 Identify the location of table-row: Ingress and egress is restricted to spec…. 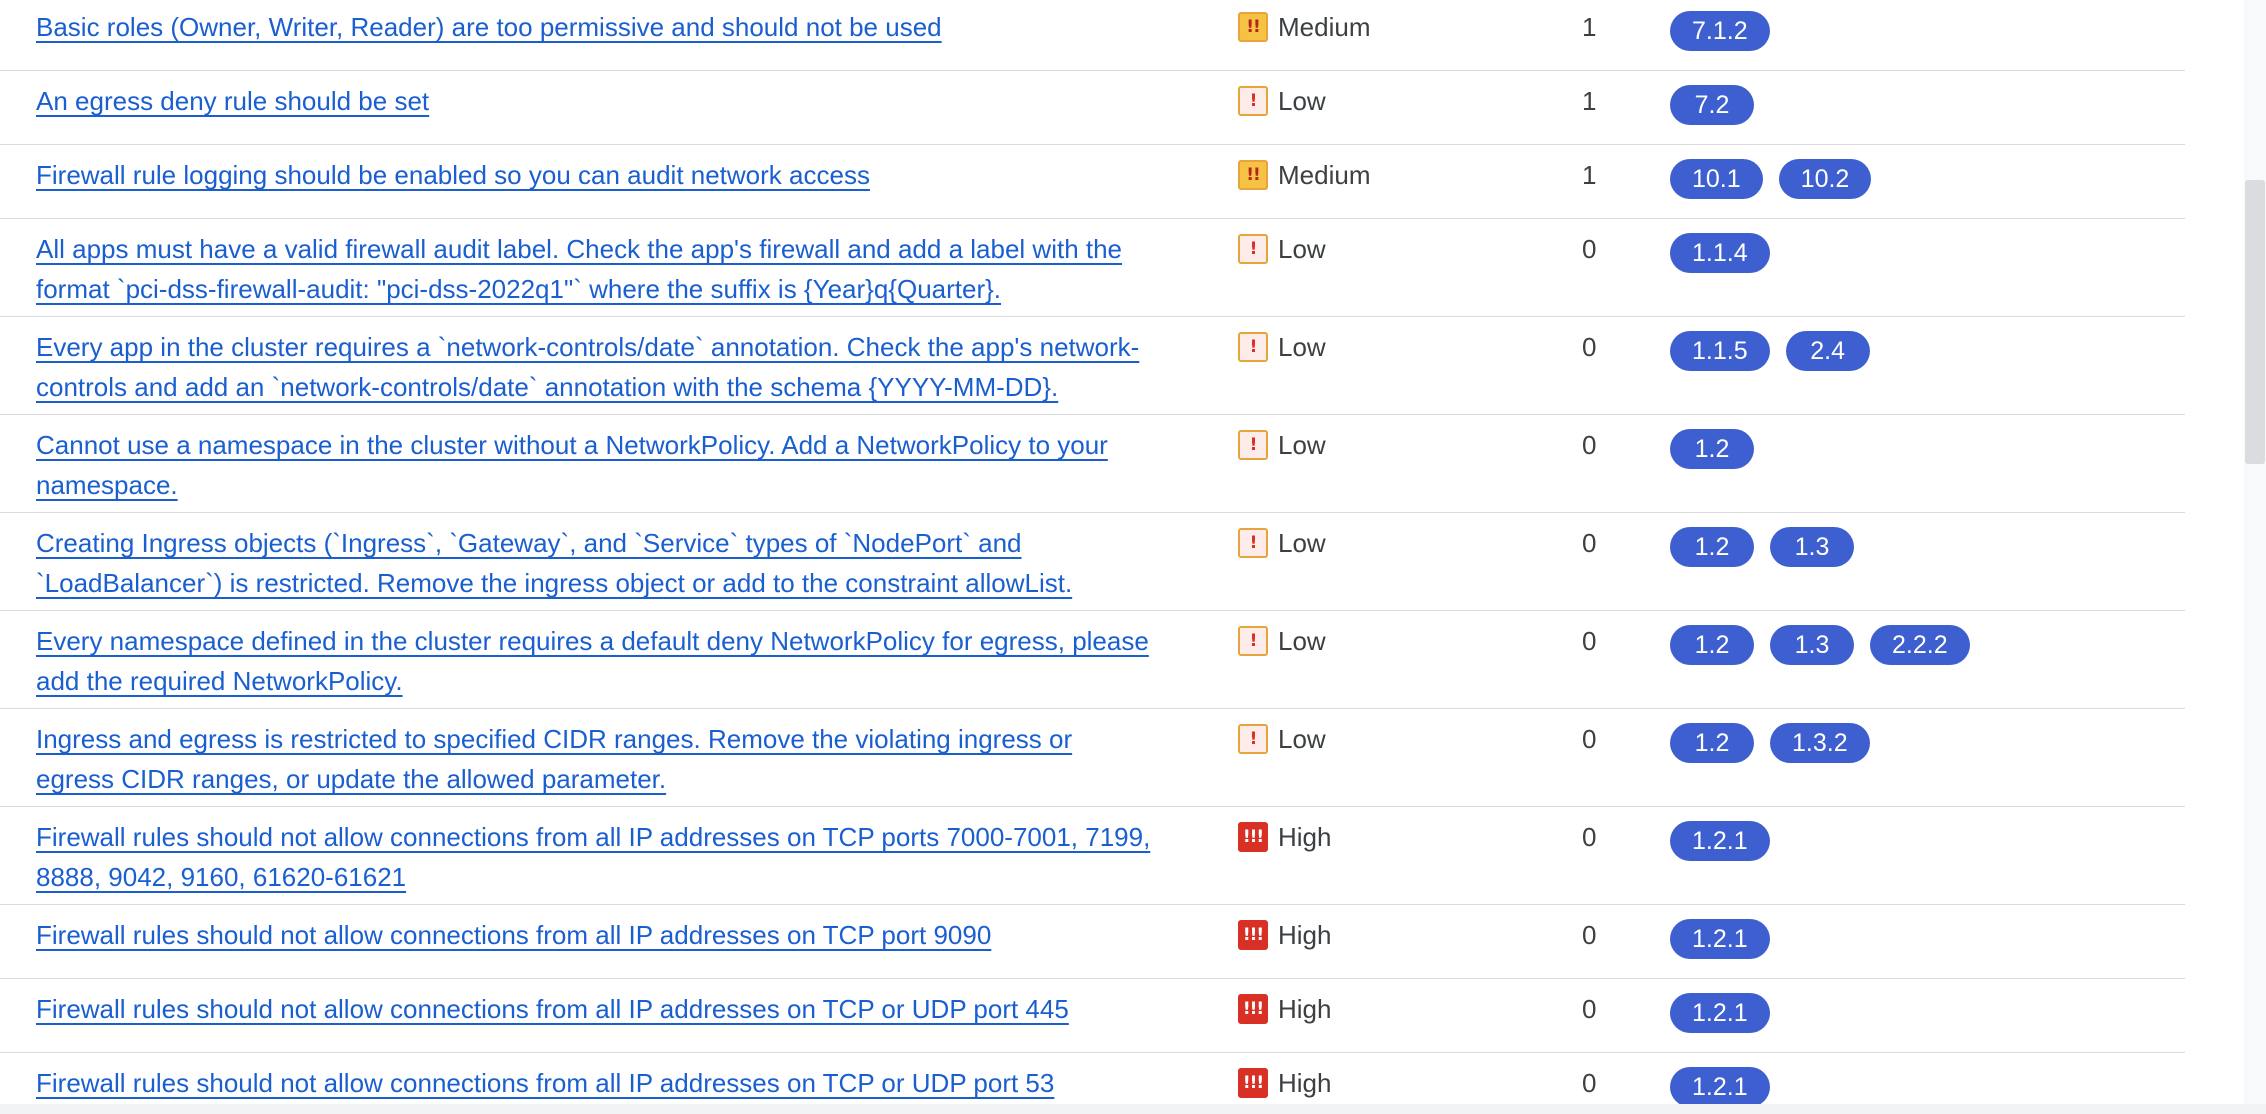
(1092, 758).